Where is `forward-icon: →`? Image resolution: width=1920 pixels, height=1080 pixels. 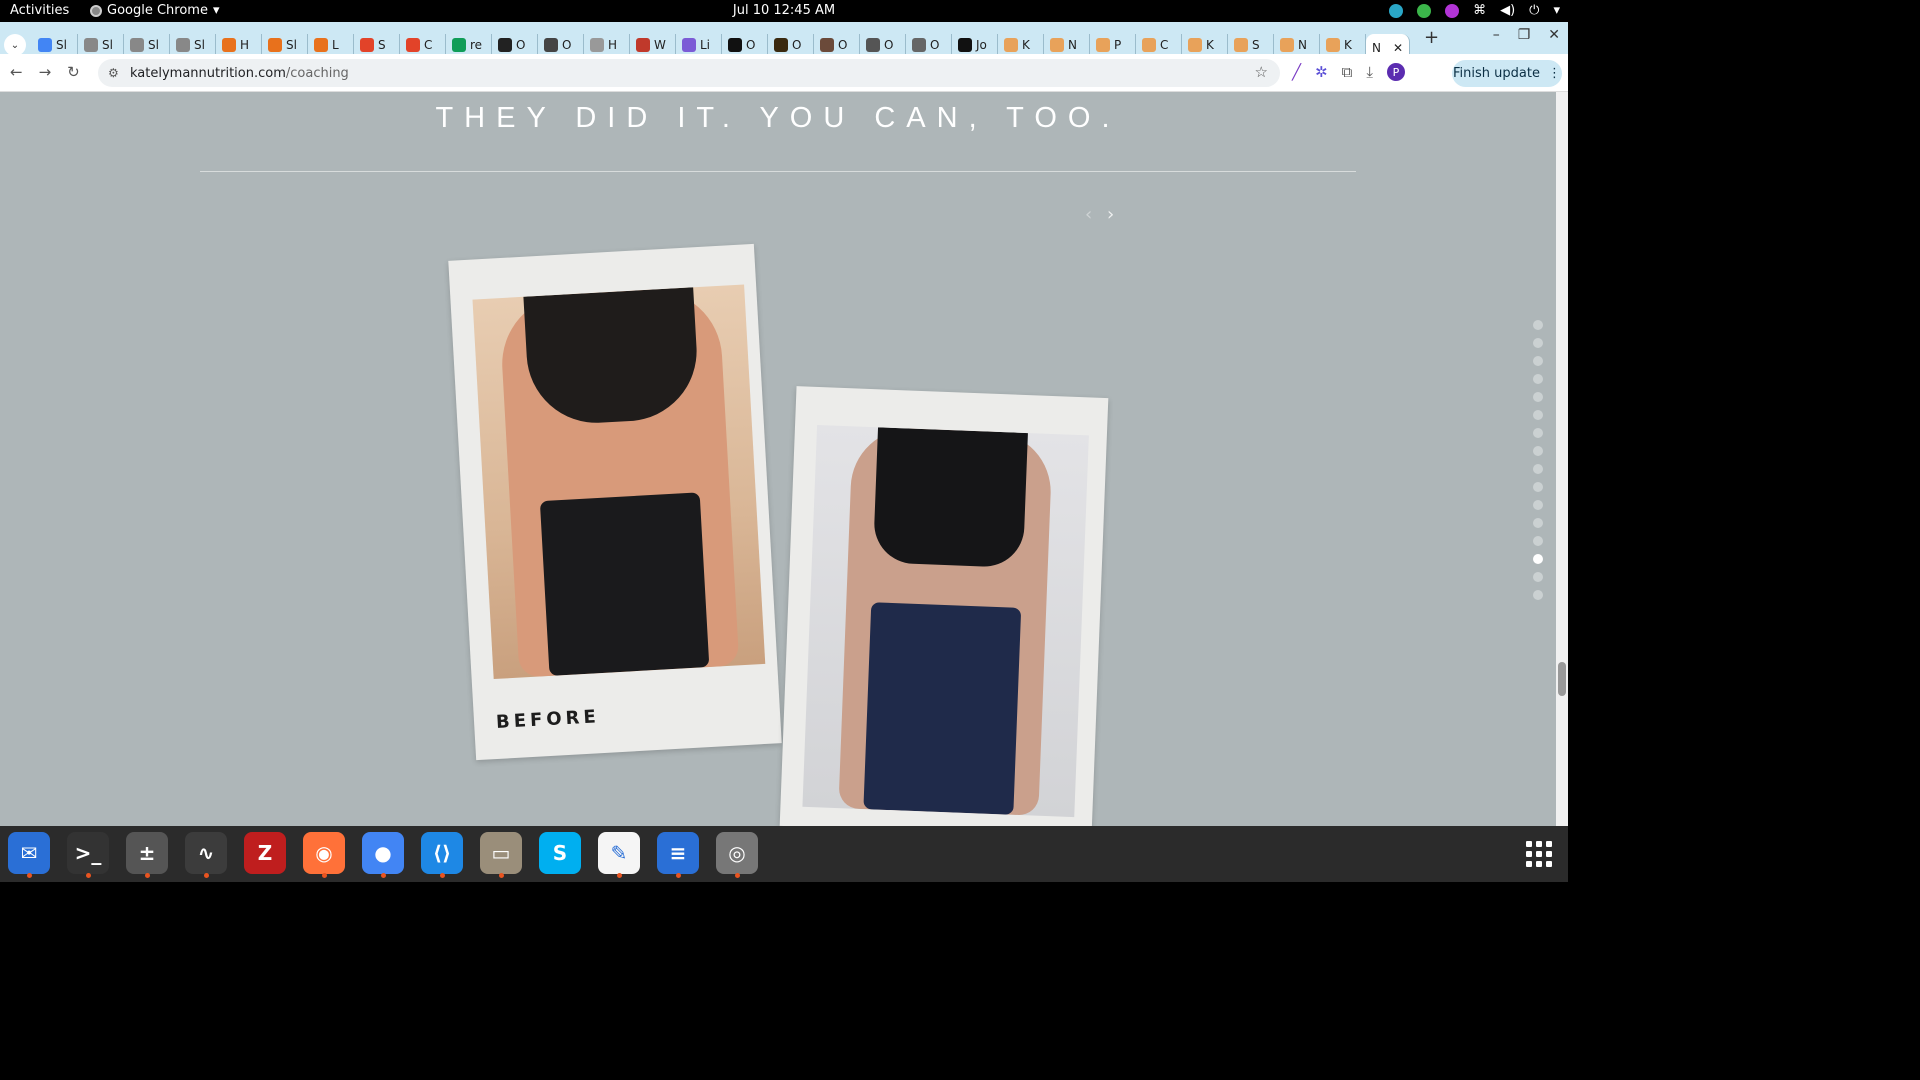
forward-icon: → is located at coordinates (45, 72).